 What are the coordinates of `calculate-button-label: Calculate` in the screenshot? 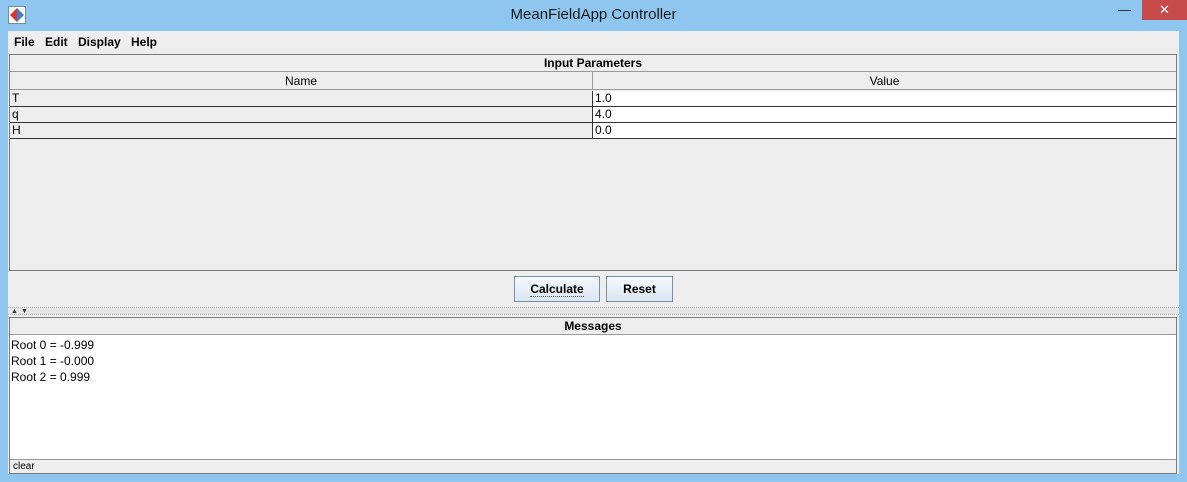 It's located at (557, 289).